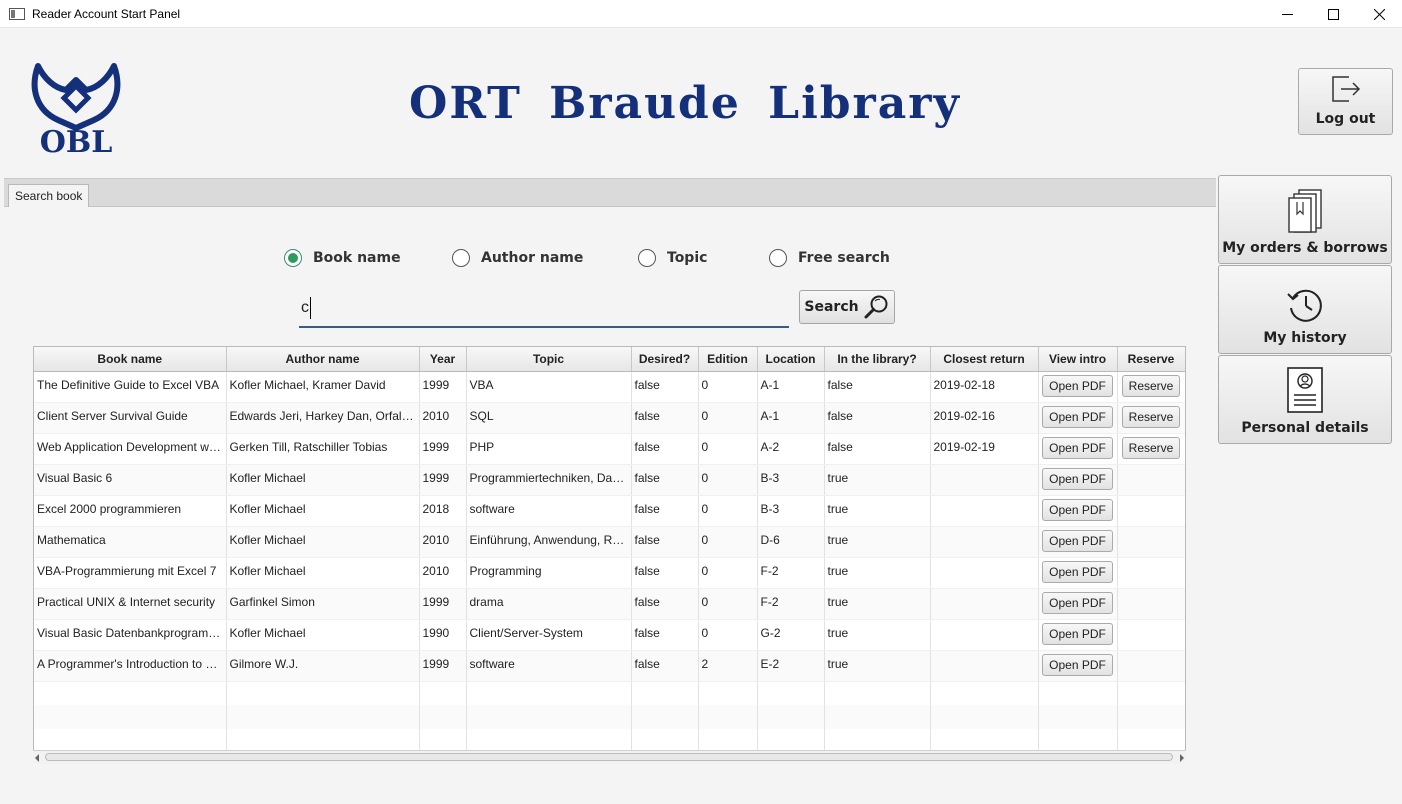 The image size is (1402, 804). I want to click on radio-label: Book name, so click(357, 258).